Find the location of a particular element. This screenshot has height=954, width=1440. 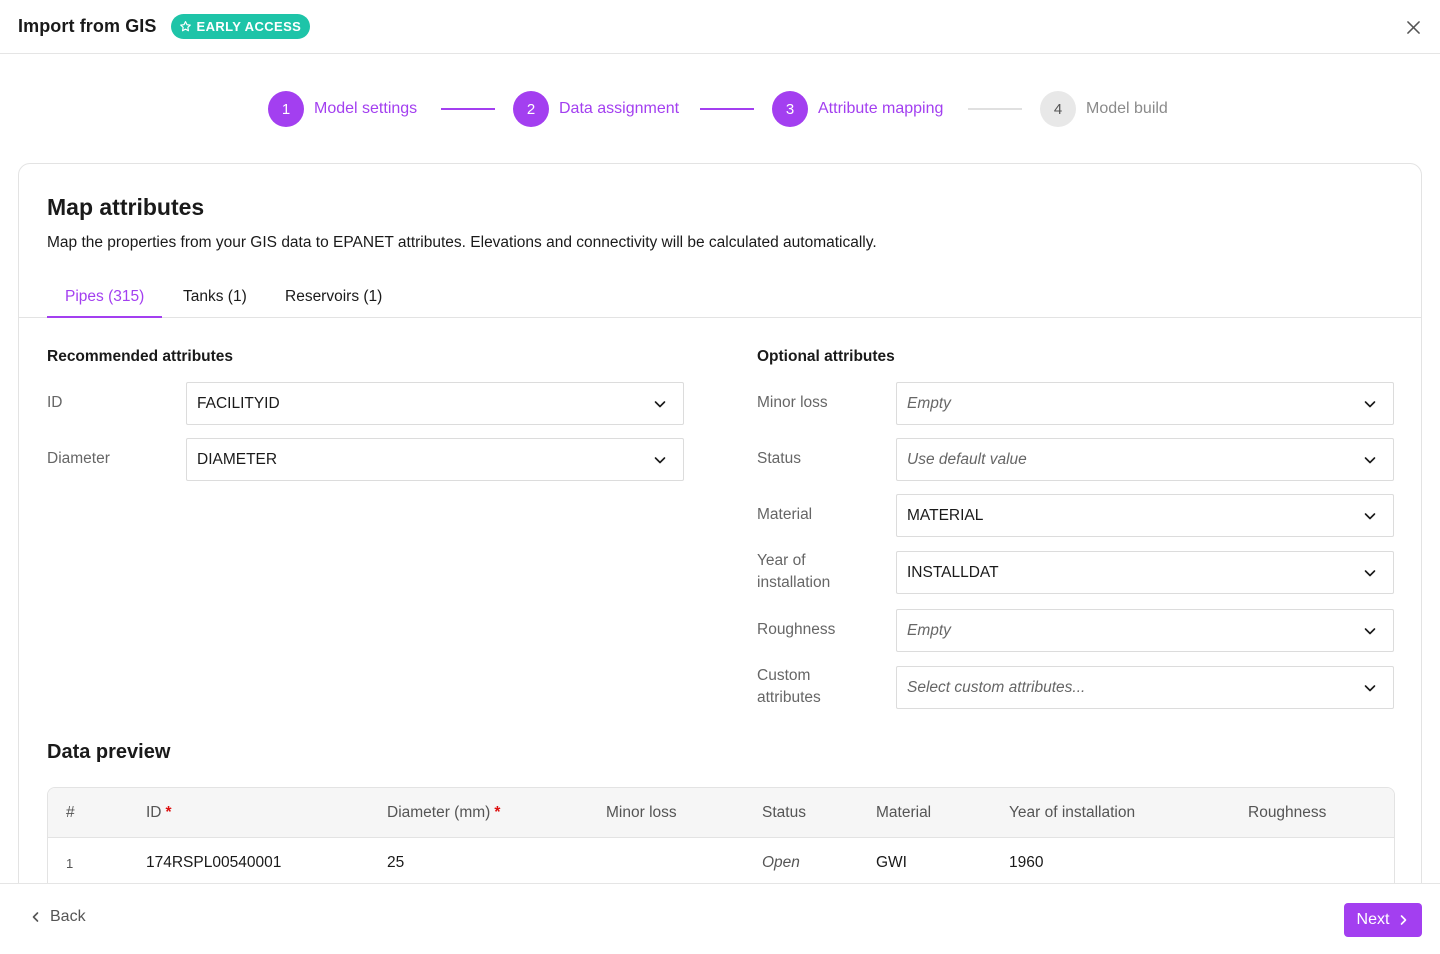

close-icon is located at coordinates (1413, 27).